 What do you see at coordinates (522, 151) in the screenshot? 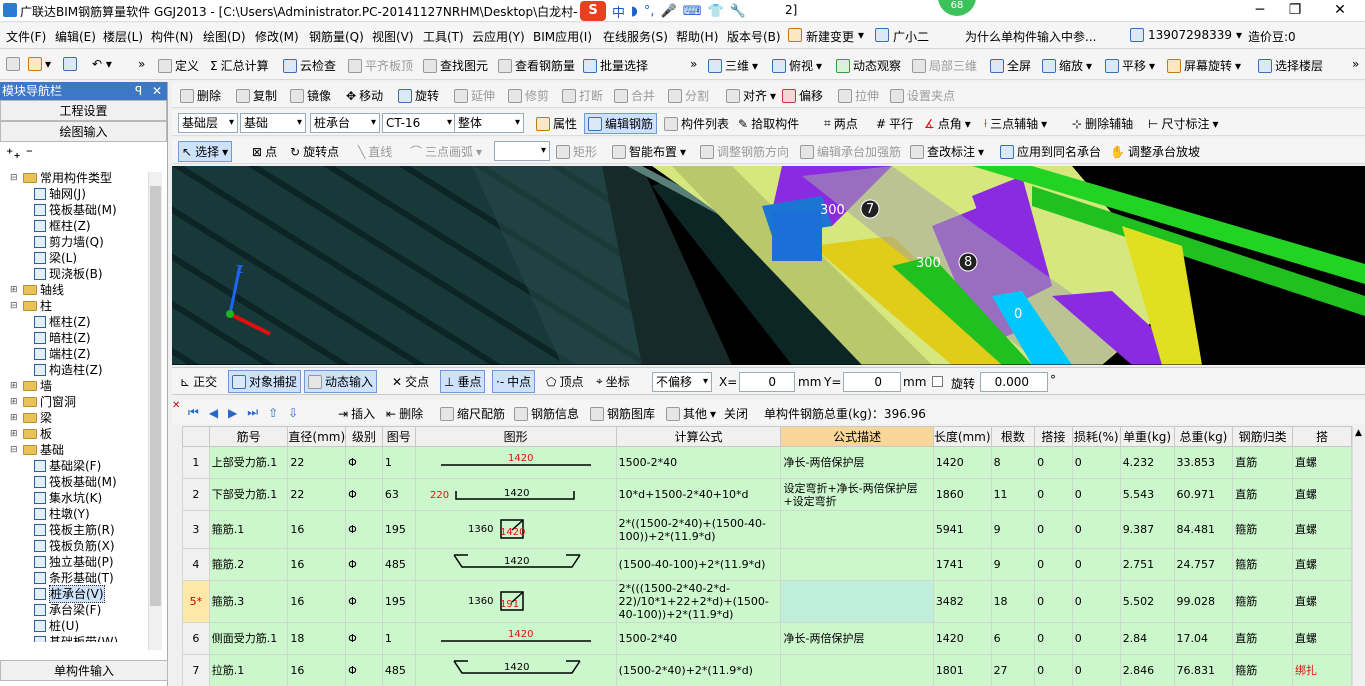
I see `arc-mode-select` at bounding box center [522, 151].